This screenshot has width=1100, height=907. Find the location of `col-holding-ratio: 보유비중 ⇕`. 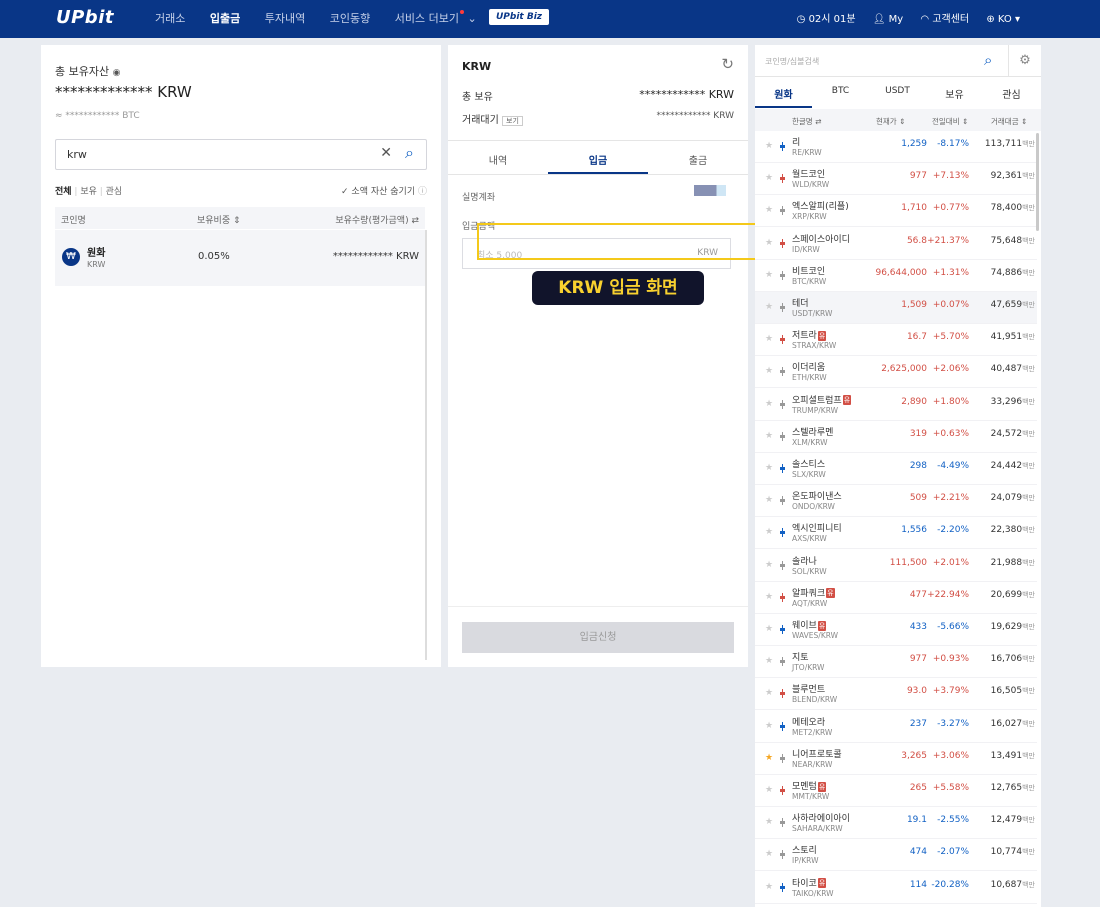

col-holding-ratio: 보유비중 ⇕ is located at coordinates (219, 219).